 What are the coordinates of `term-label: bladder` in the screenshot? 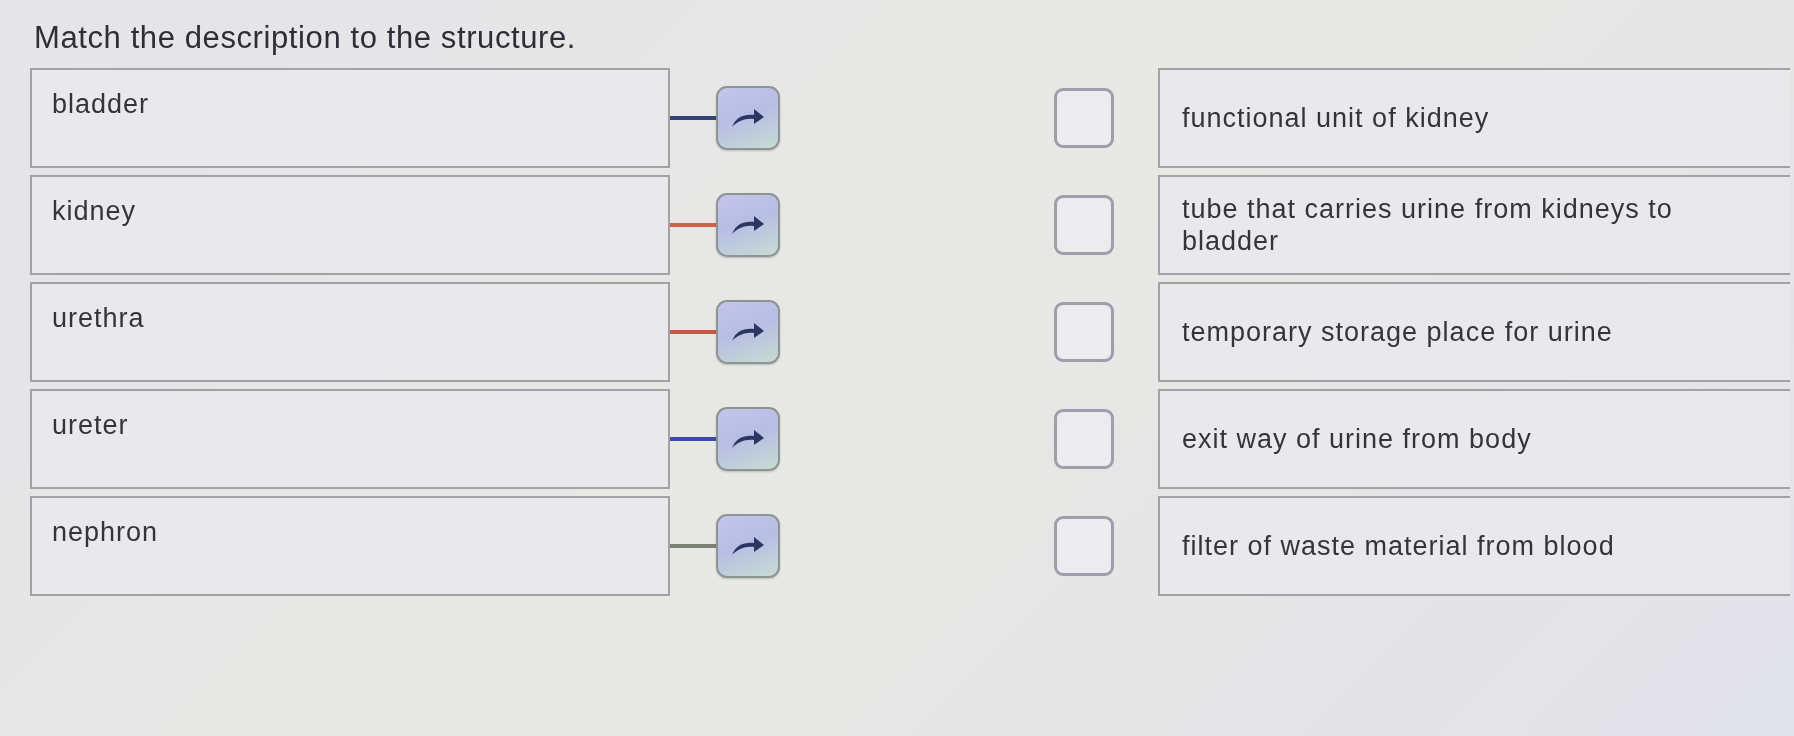 It's located at (101, 104).